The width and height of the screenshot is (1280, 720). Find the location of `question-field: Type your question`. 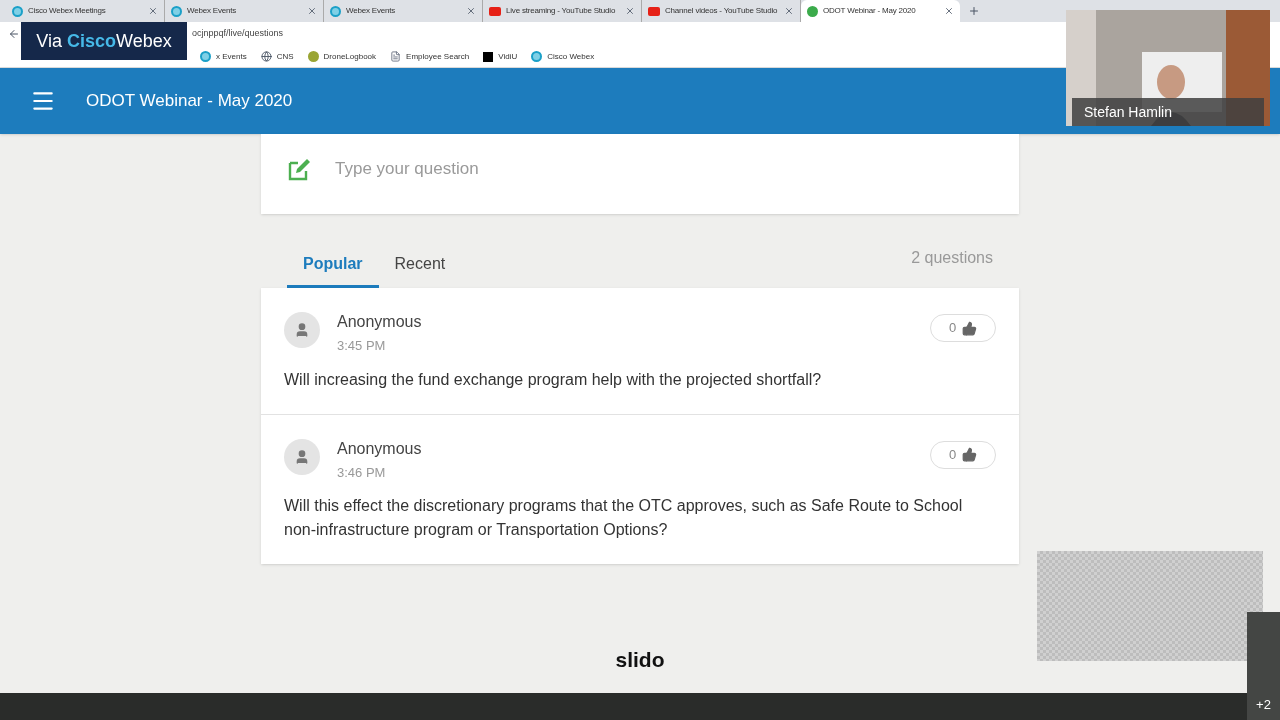

question-field: Type your question is located at coordinates (640, 174).